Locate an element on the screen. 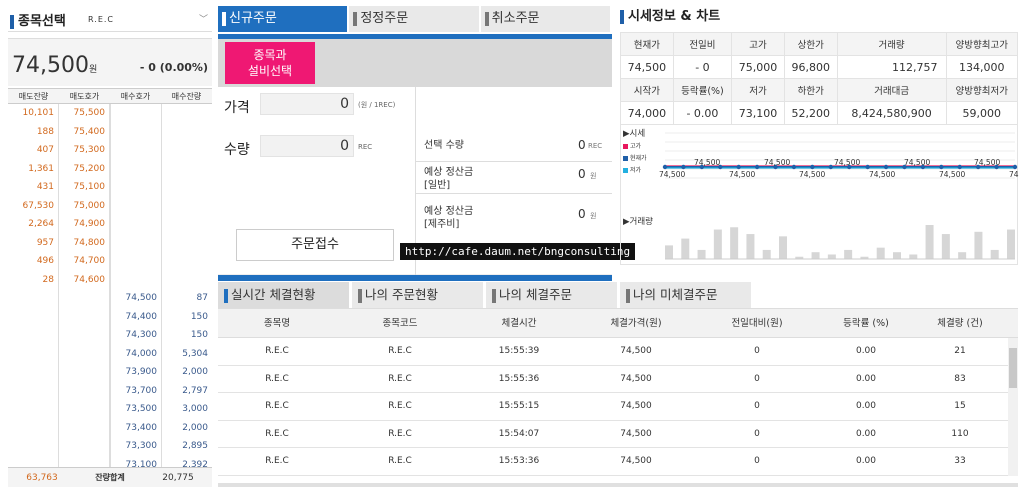  trade-cell: 33 is located at coordinates (960, 461).